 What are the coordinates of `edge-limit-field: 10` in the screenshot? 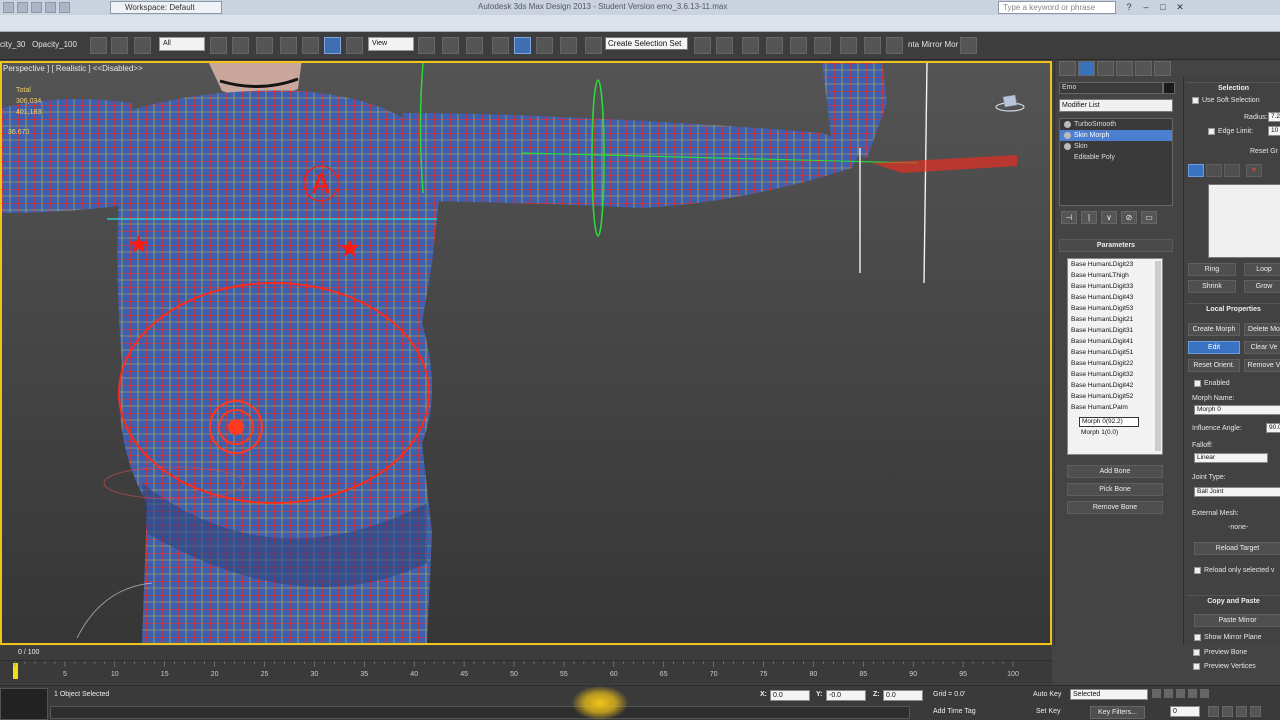 It's located at (1274, 131).